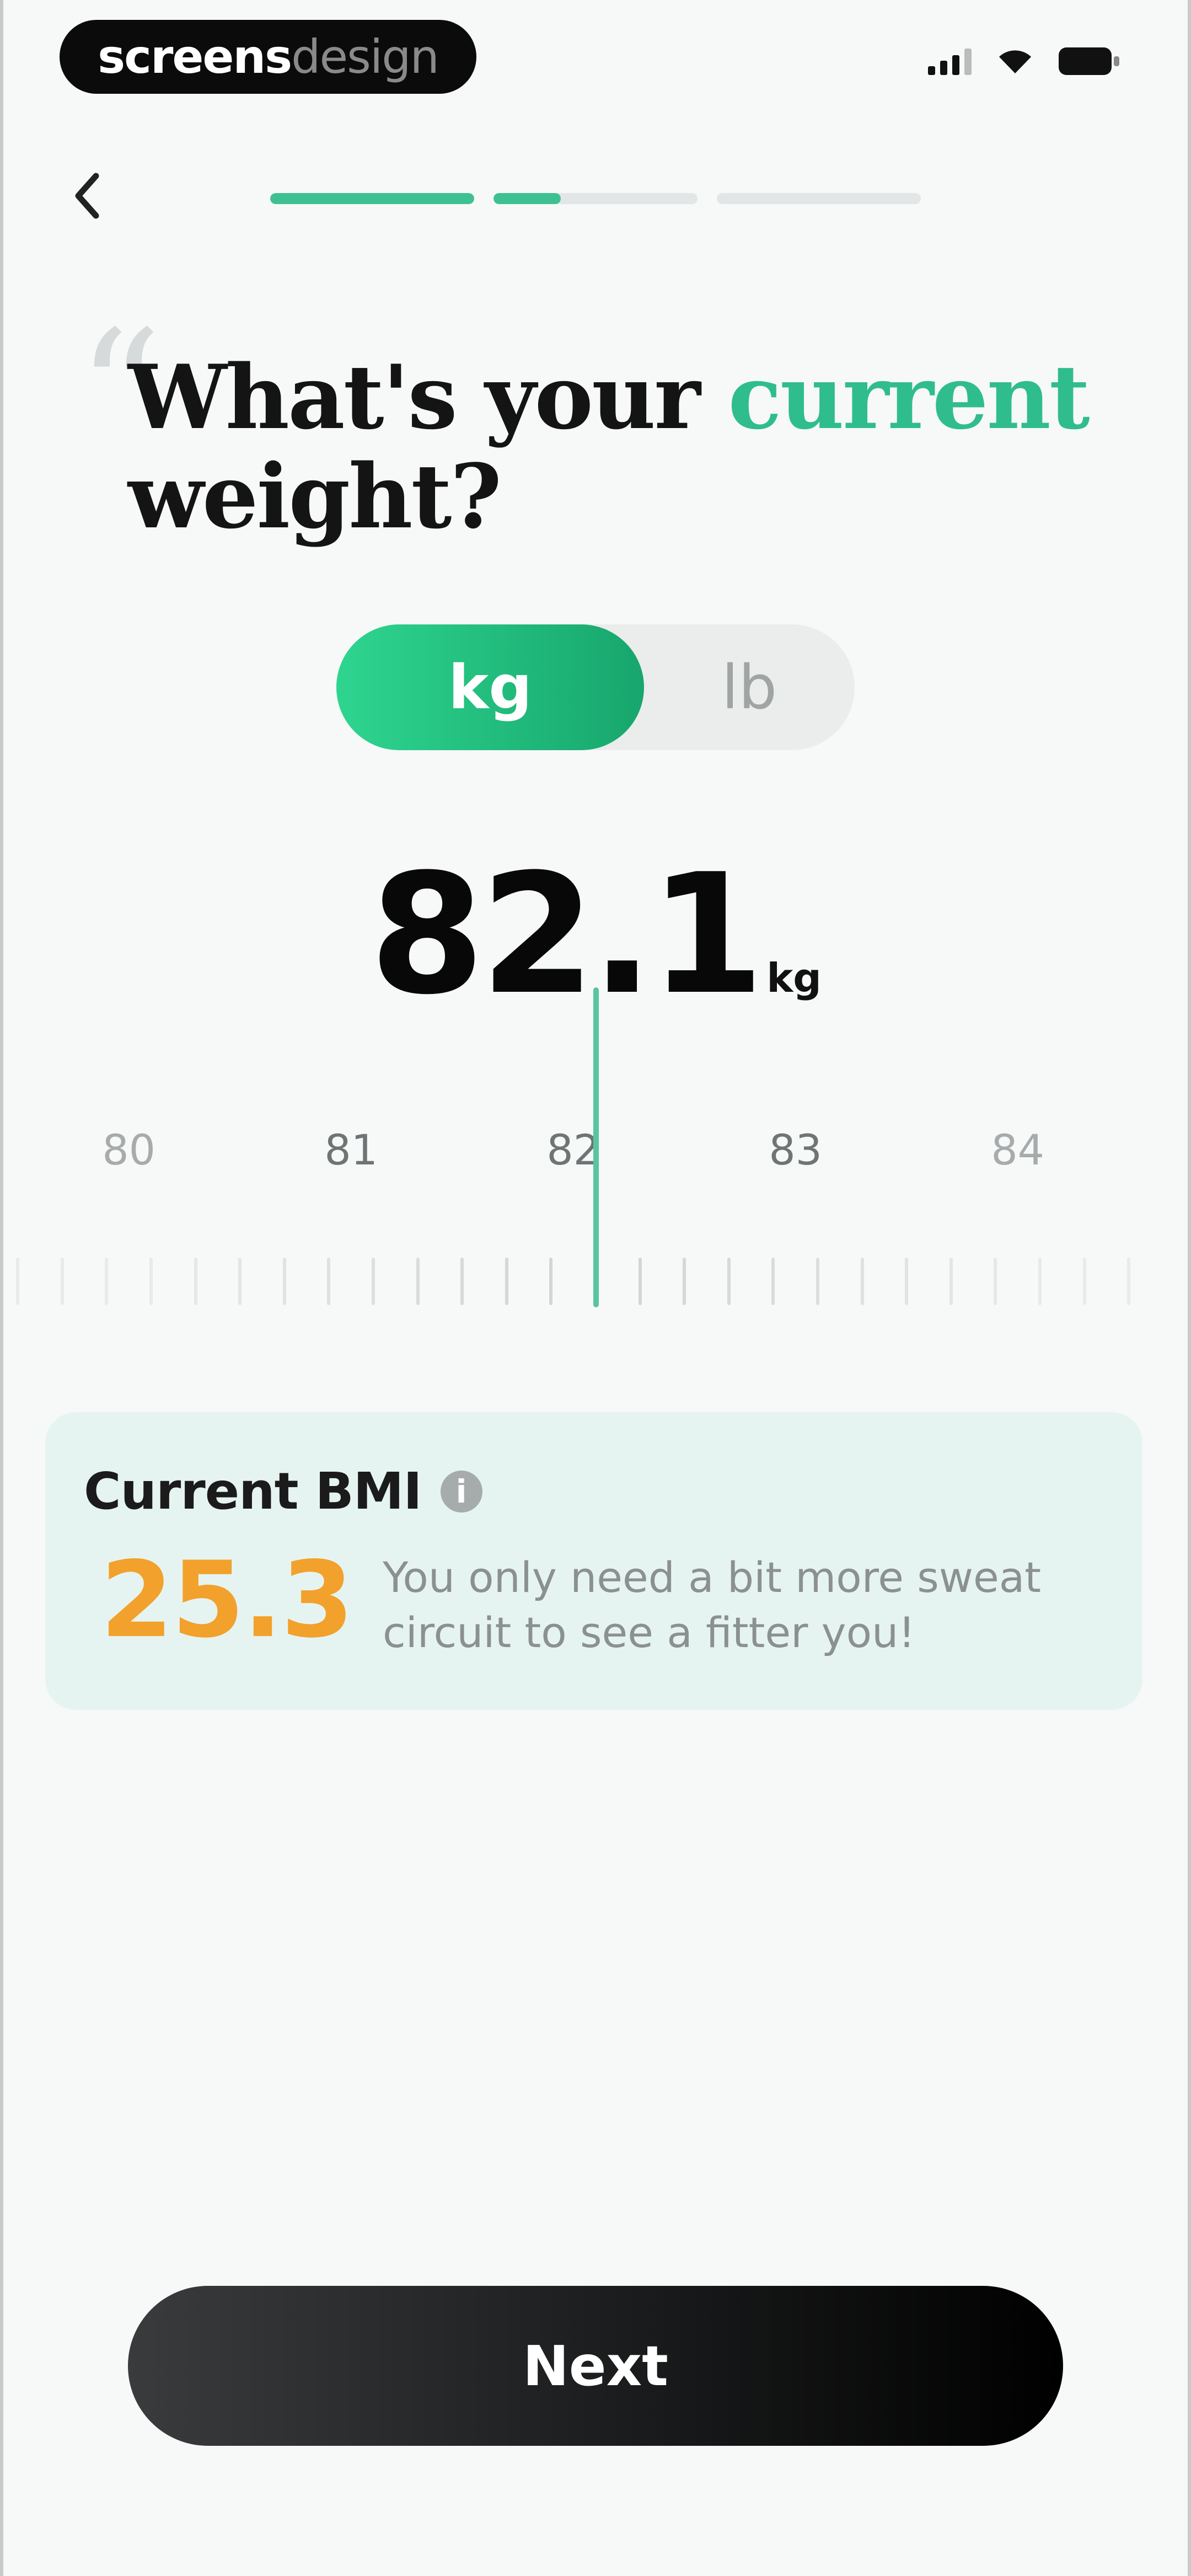 The width and height of the screenshot is (1191, 2576). Describe the element at coordinates (573, 1149) in the screenshot. I see `ruler-label: 82` at that location.